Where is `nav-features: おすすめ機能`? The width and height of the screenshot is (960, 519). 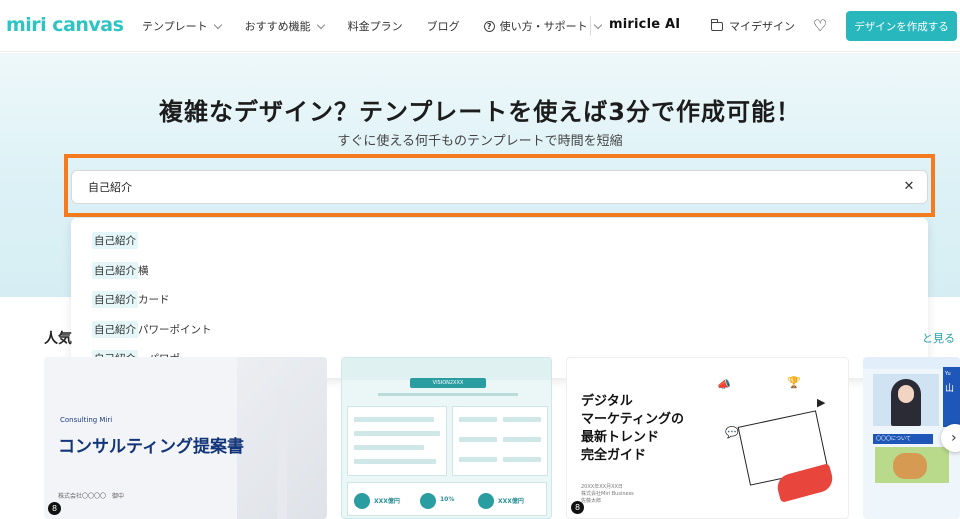 nav-features: おすすめ機能 is located at coordinates (284, 26).